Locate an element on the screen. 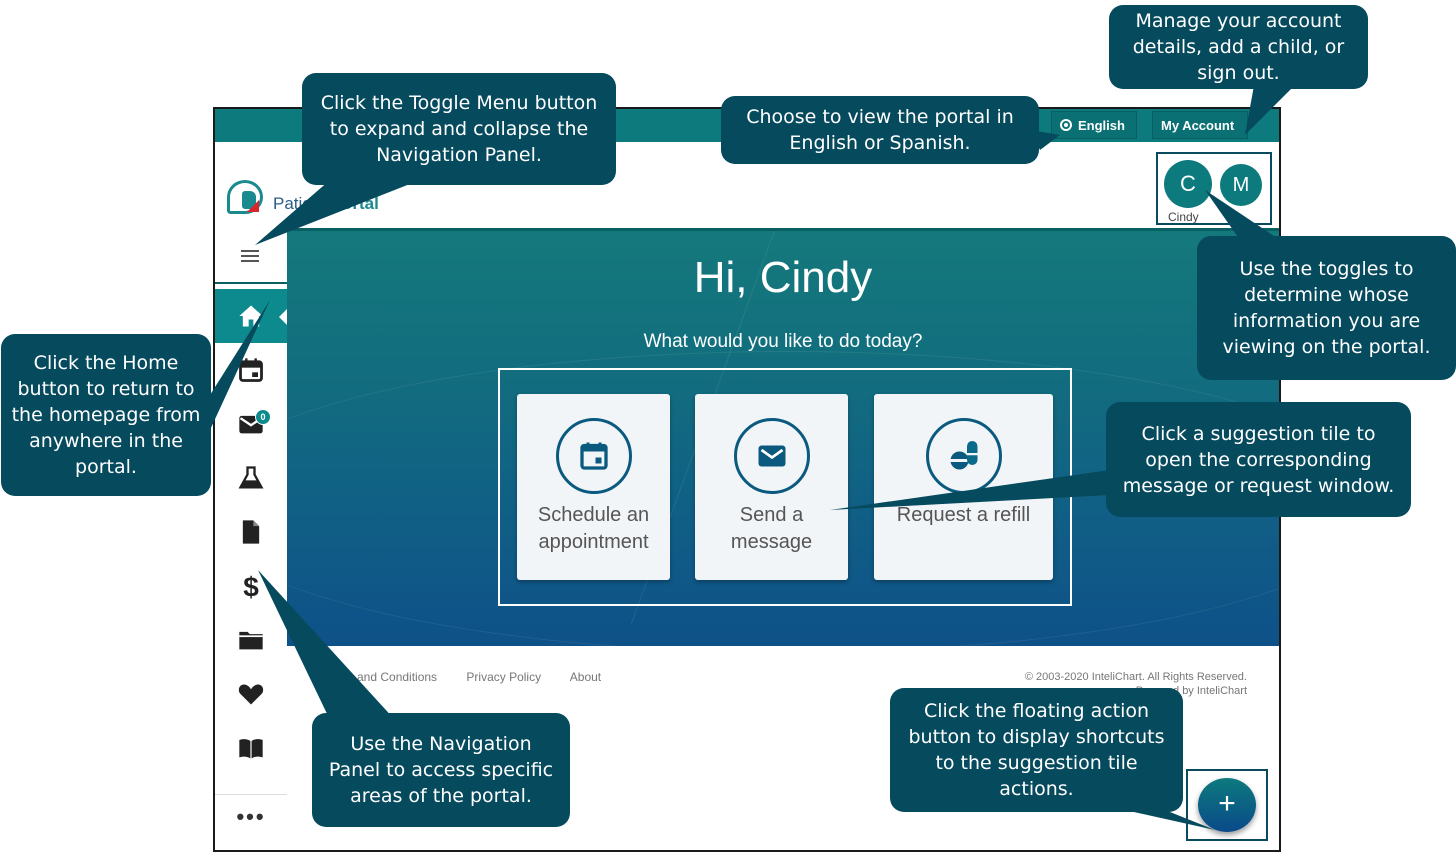  floating-action-button: + is located at coordinates (1227, 805).